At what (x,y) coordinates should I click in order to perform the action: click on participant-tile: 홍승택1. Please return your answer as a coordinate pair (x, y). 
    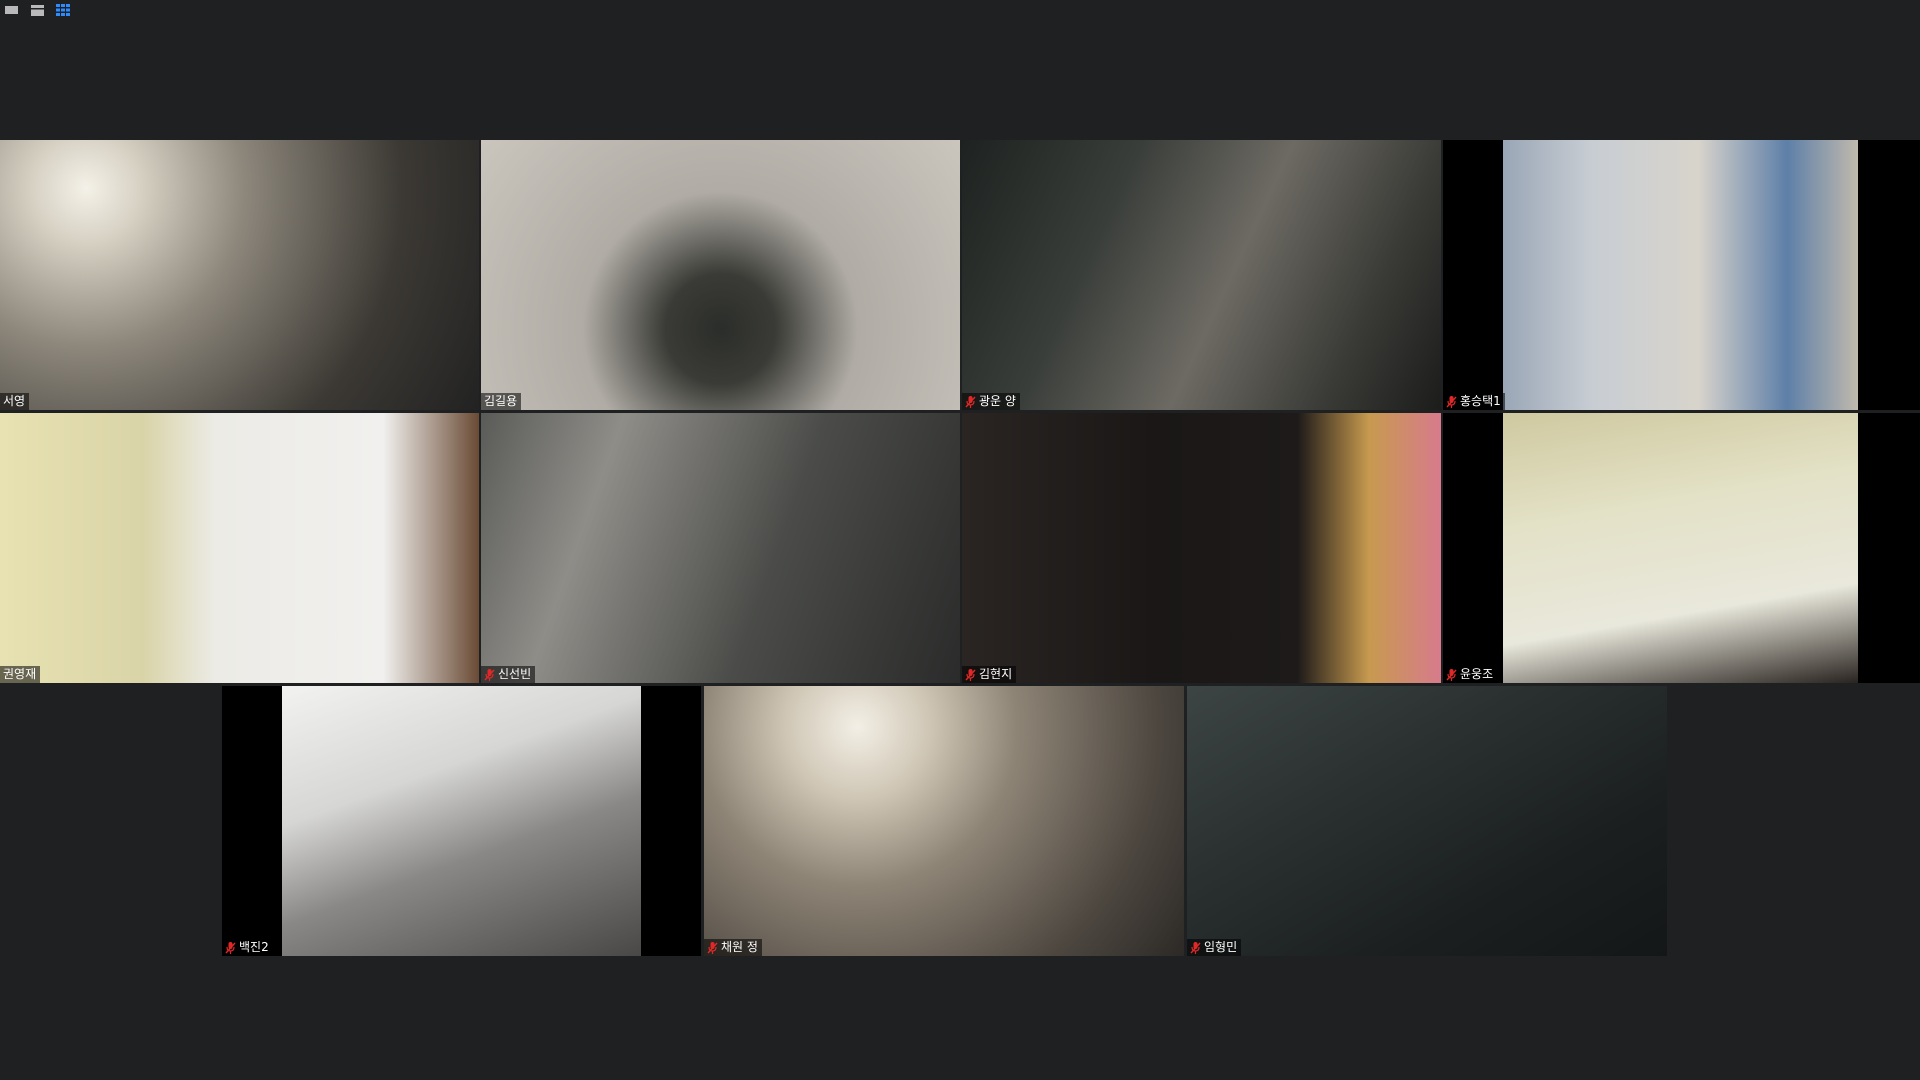
    Looking at the image, I should click on (1681, 275).